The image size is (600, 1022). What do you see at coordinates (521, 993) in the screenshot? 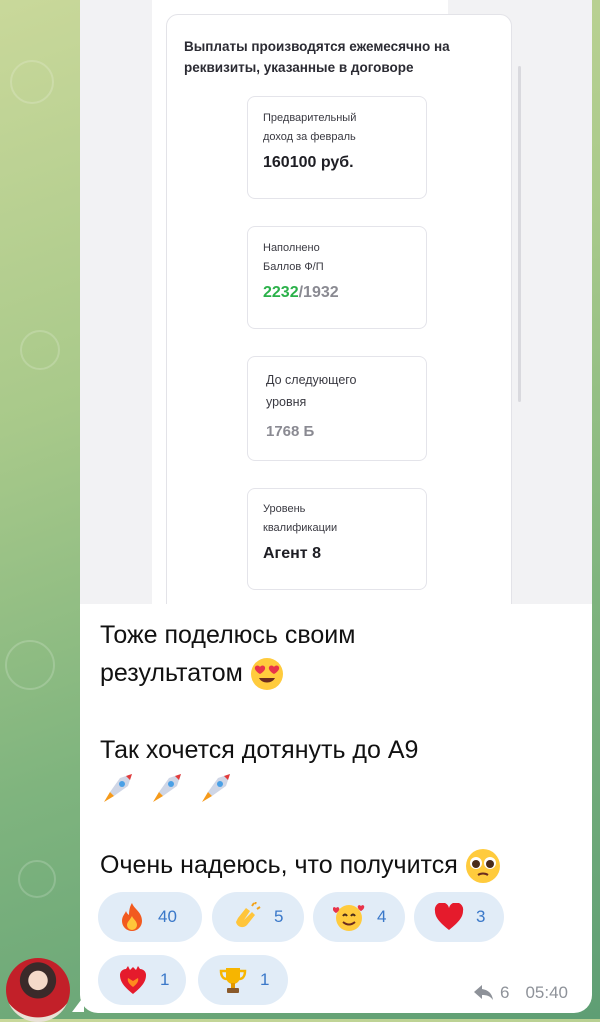
I see `message-meta: 6 05:40` at bounding box center [521, 993].